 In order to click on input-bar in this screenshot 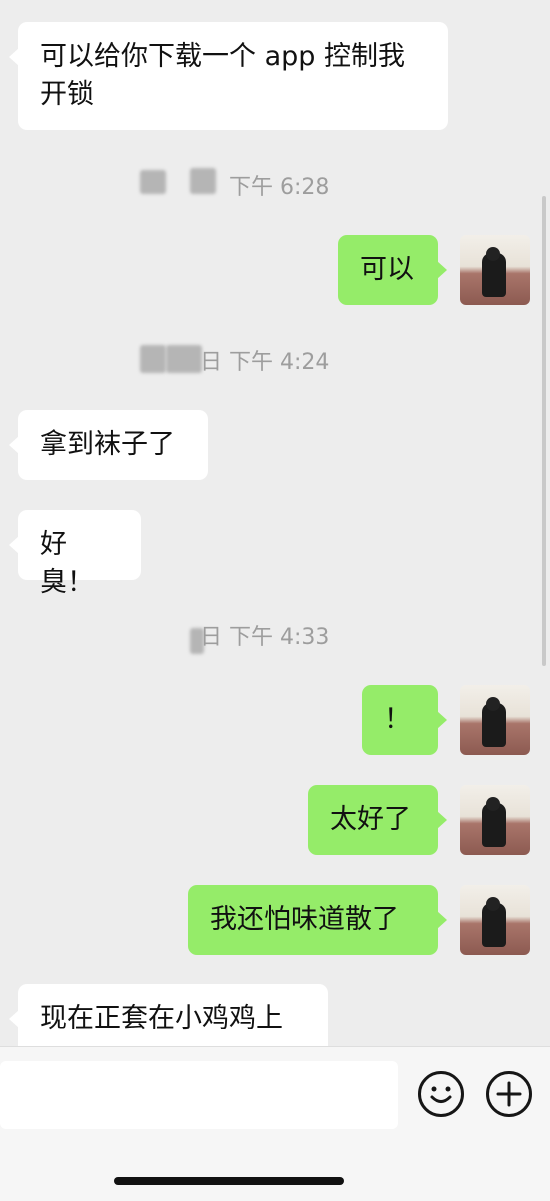, I will do `click(275, 1123)`.